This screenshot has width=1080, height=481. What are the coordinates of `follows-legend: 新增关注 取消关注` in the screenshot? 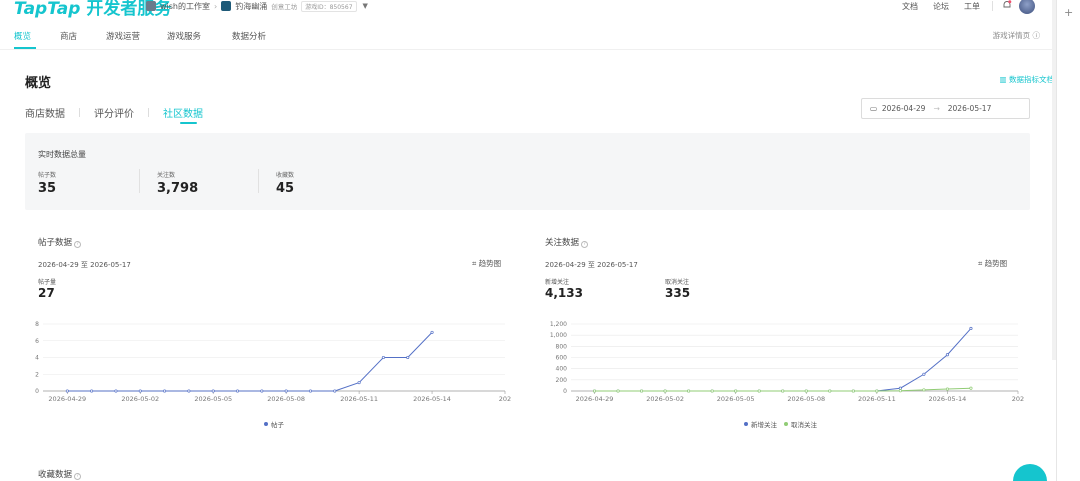 It's located at (780, 424).